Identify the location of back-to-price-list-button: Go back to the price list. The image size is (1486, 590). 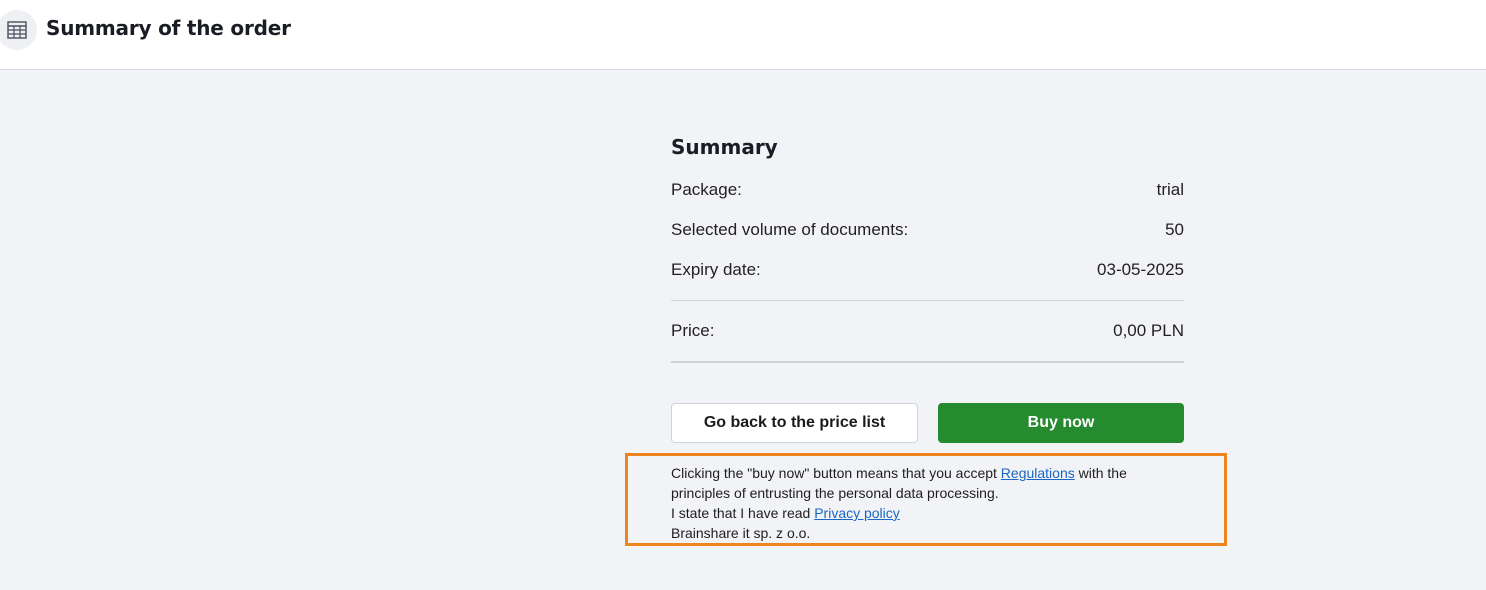
(794, 423).